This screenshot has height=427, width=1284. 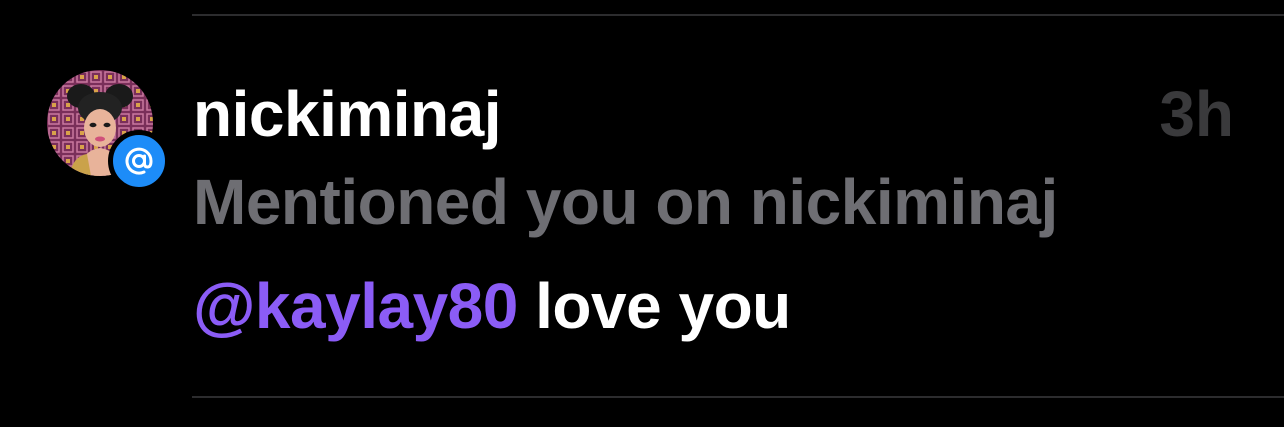 I want to click on message-text: love you, so click(x=654, y=306).